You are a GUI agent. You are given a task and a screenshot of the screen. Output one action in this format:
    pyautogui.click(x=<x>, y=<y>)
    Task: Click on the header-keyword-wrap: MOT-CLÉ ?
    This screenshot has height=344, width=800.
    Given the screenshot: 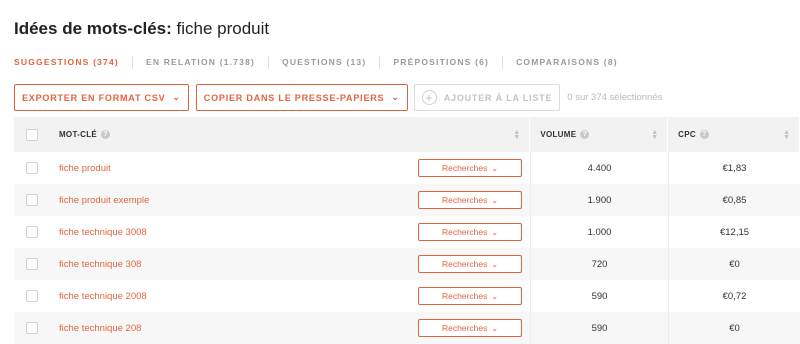 What is the action you would take?
    pyautogui.click(x=84, y=134)
    